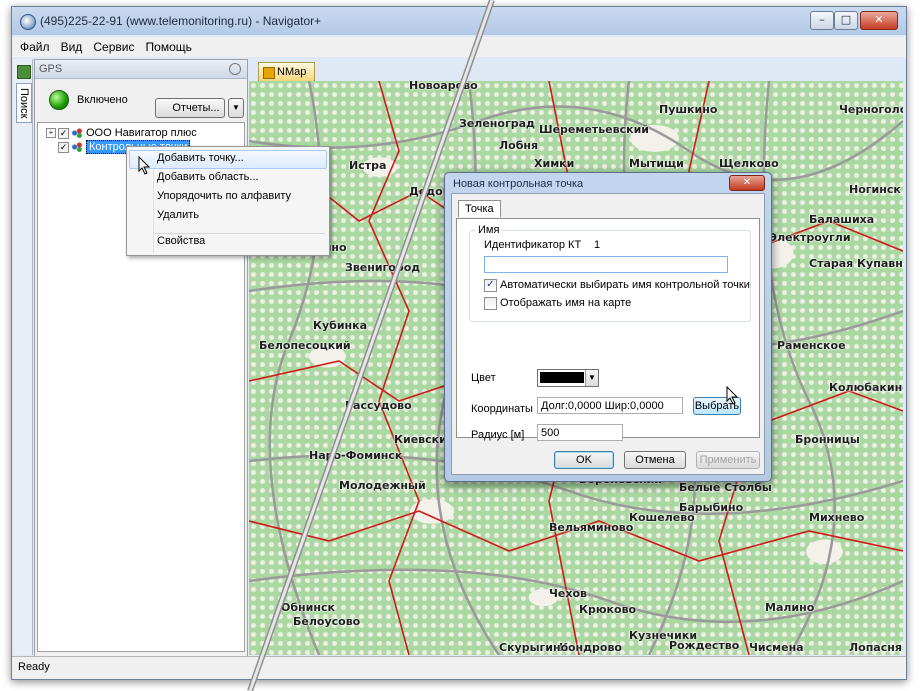 This screenshot has height=691, width=922. What do you see at coordinates (591, 527) in the screenshot?
I see `city-label: Вельяминово` at bounding box center [591, 527].